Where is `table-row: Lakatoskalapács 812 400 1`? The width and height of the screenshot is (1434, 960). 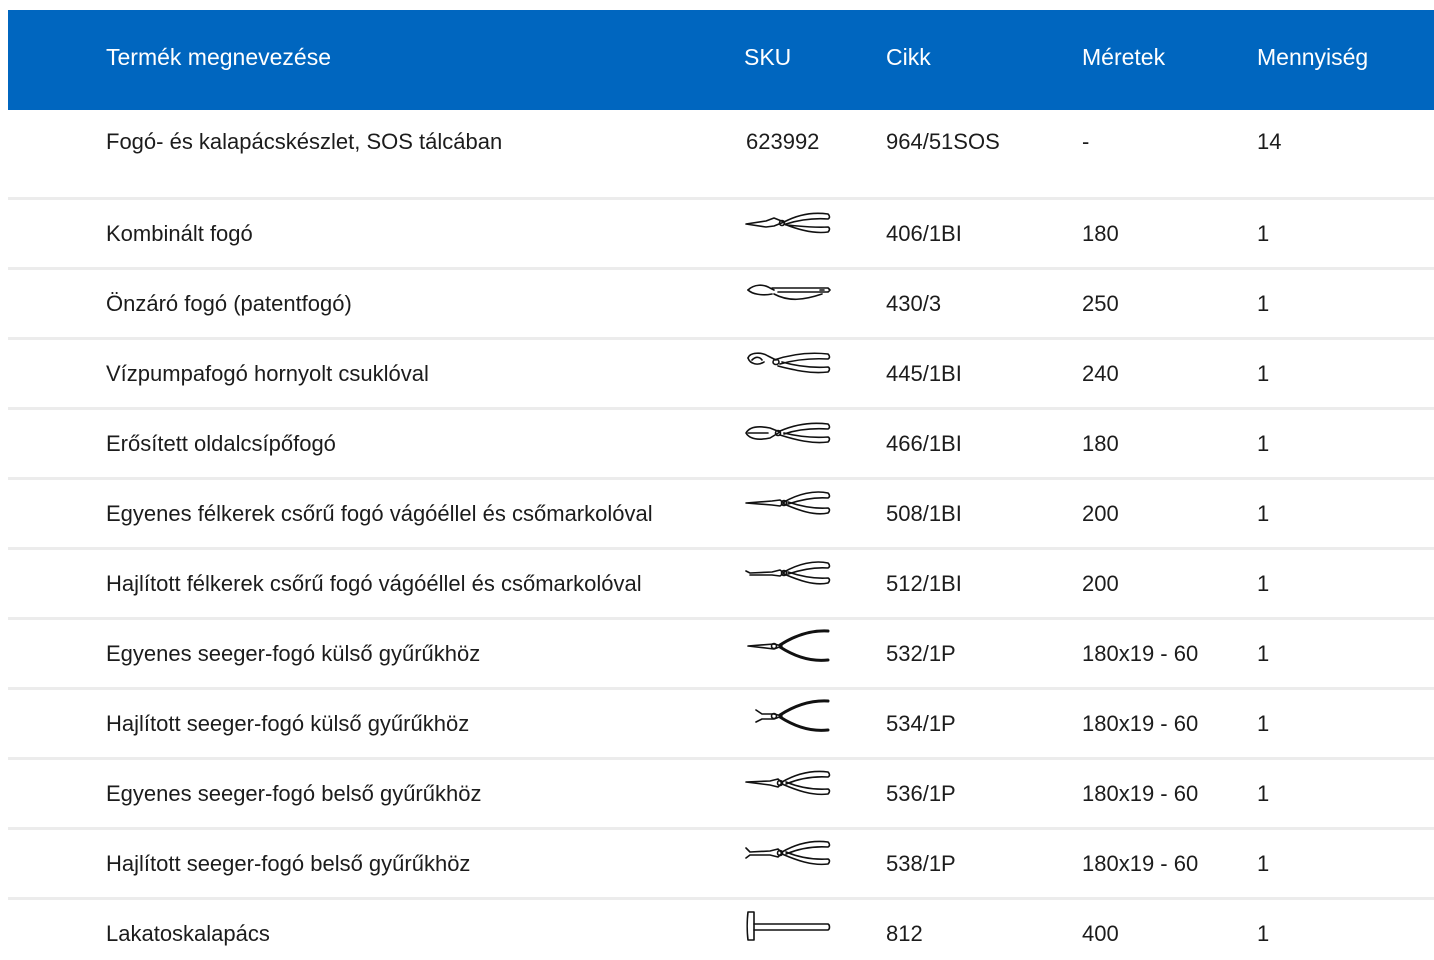 table-row: Lakatoskalapács 812 400 1 is located at coordinates (721, 930).